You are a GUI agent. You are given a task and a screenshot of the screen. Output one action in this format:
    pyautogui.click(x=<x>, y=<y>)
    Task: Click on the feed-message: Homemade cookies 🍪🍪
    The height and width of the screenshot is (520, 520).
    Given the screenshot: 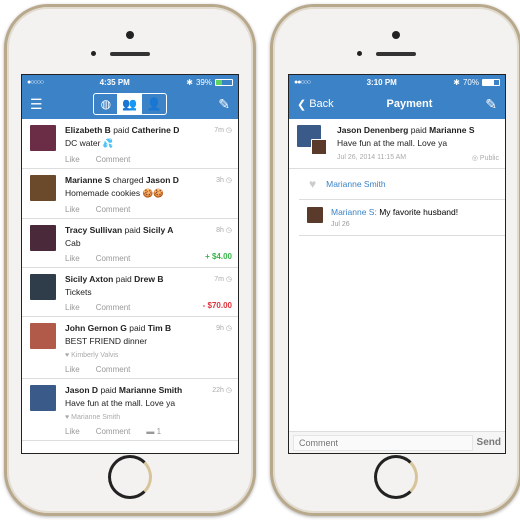 What is the action you would take?
    pyautogui.click(x=114, y=193)
    